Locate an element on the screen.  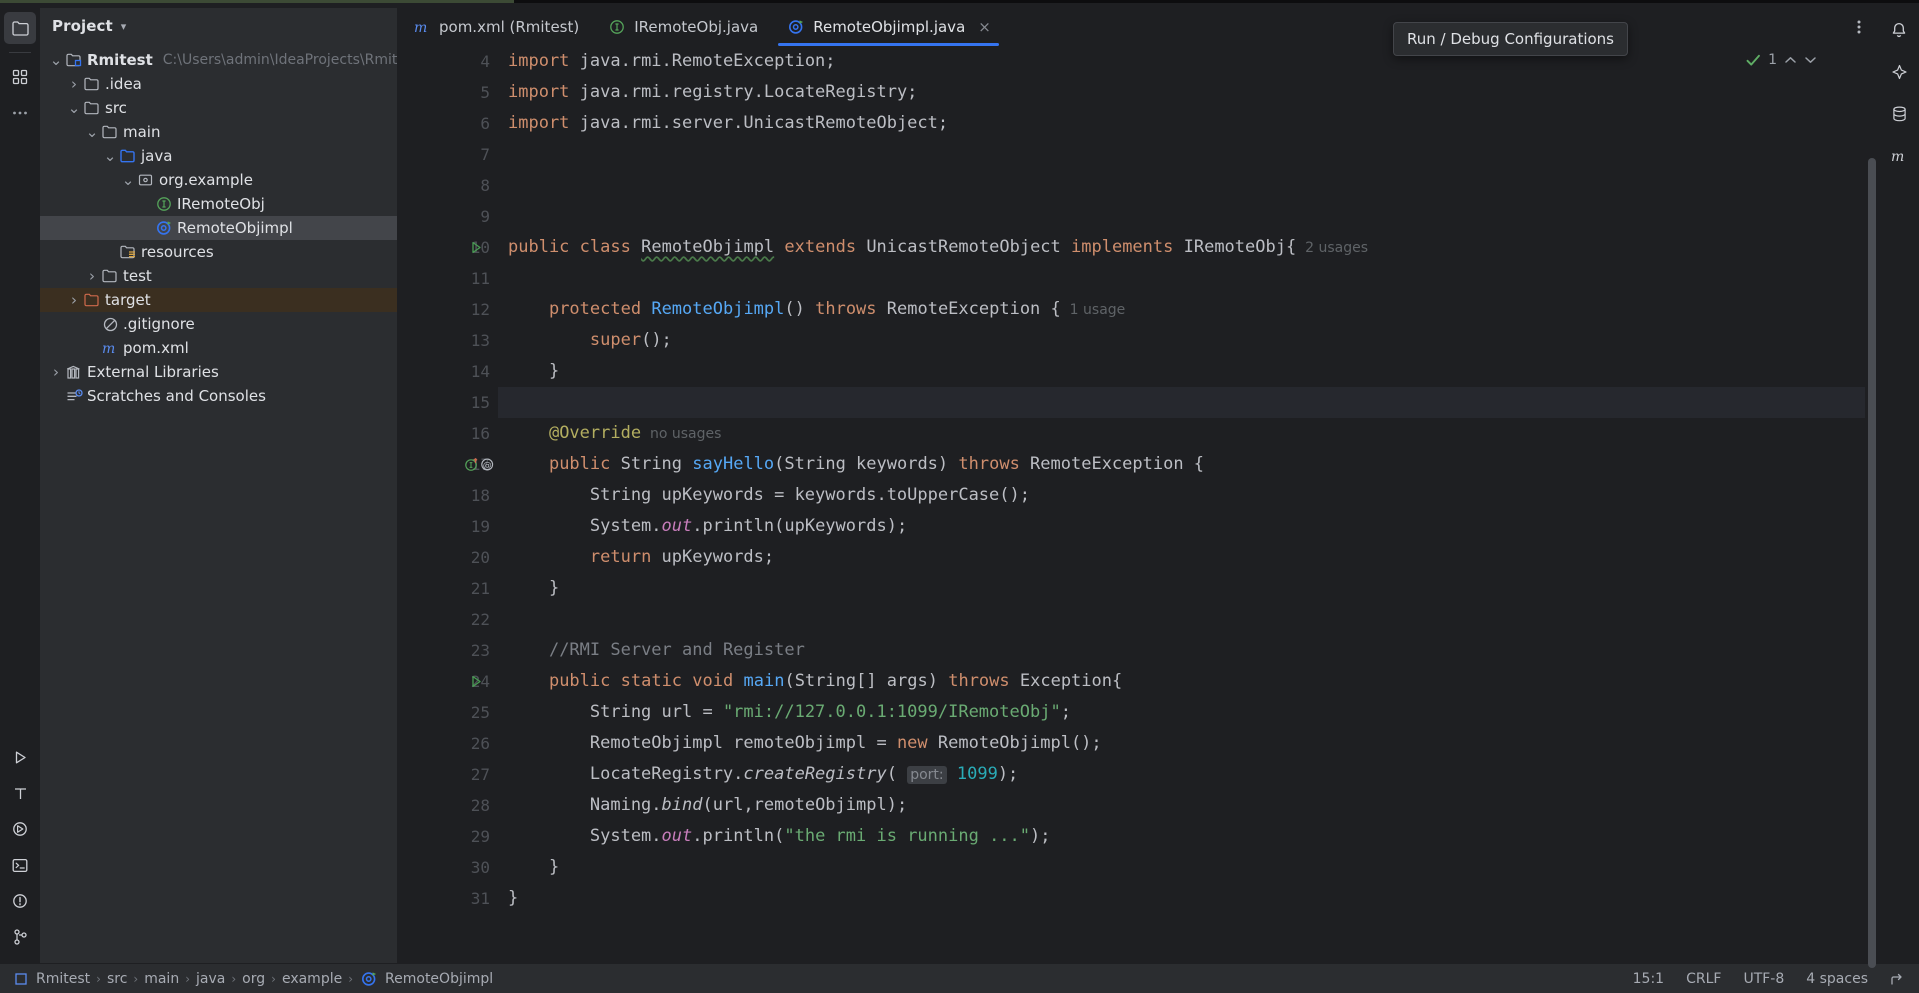
gutter-line: 21 is located at coordinates (448, 588).